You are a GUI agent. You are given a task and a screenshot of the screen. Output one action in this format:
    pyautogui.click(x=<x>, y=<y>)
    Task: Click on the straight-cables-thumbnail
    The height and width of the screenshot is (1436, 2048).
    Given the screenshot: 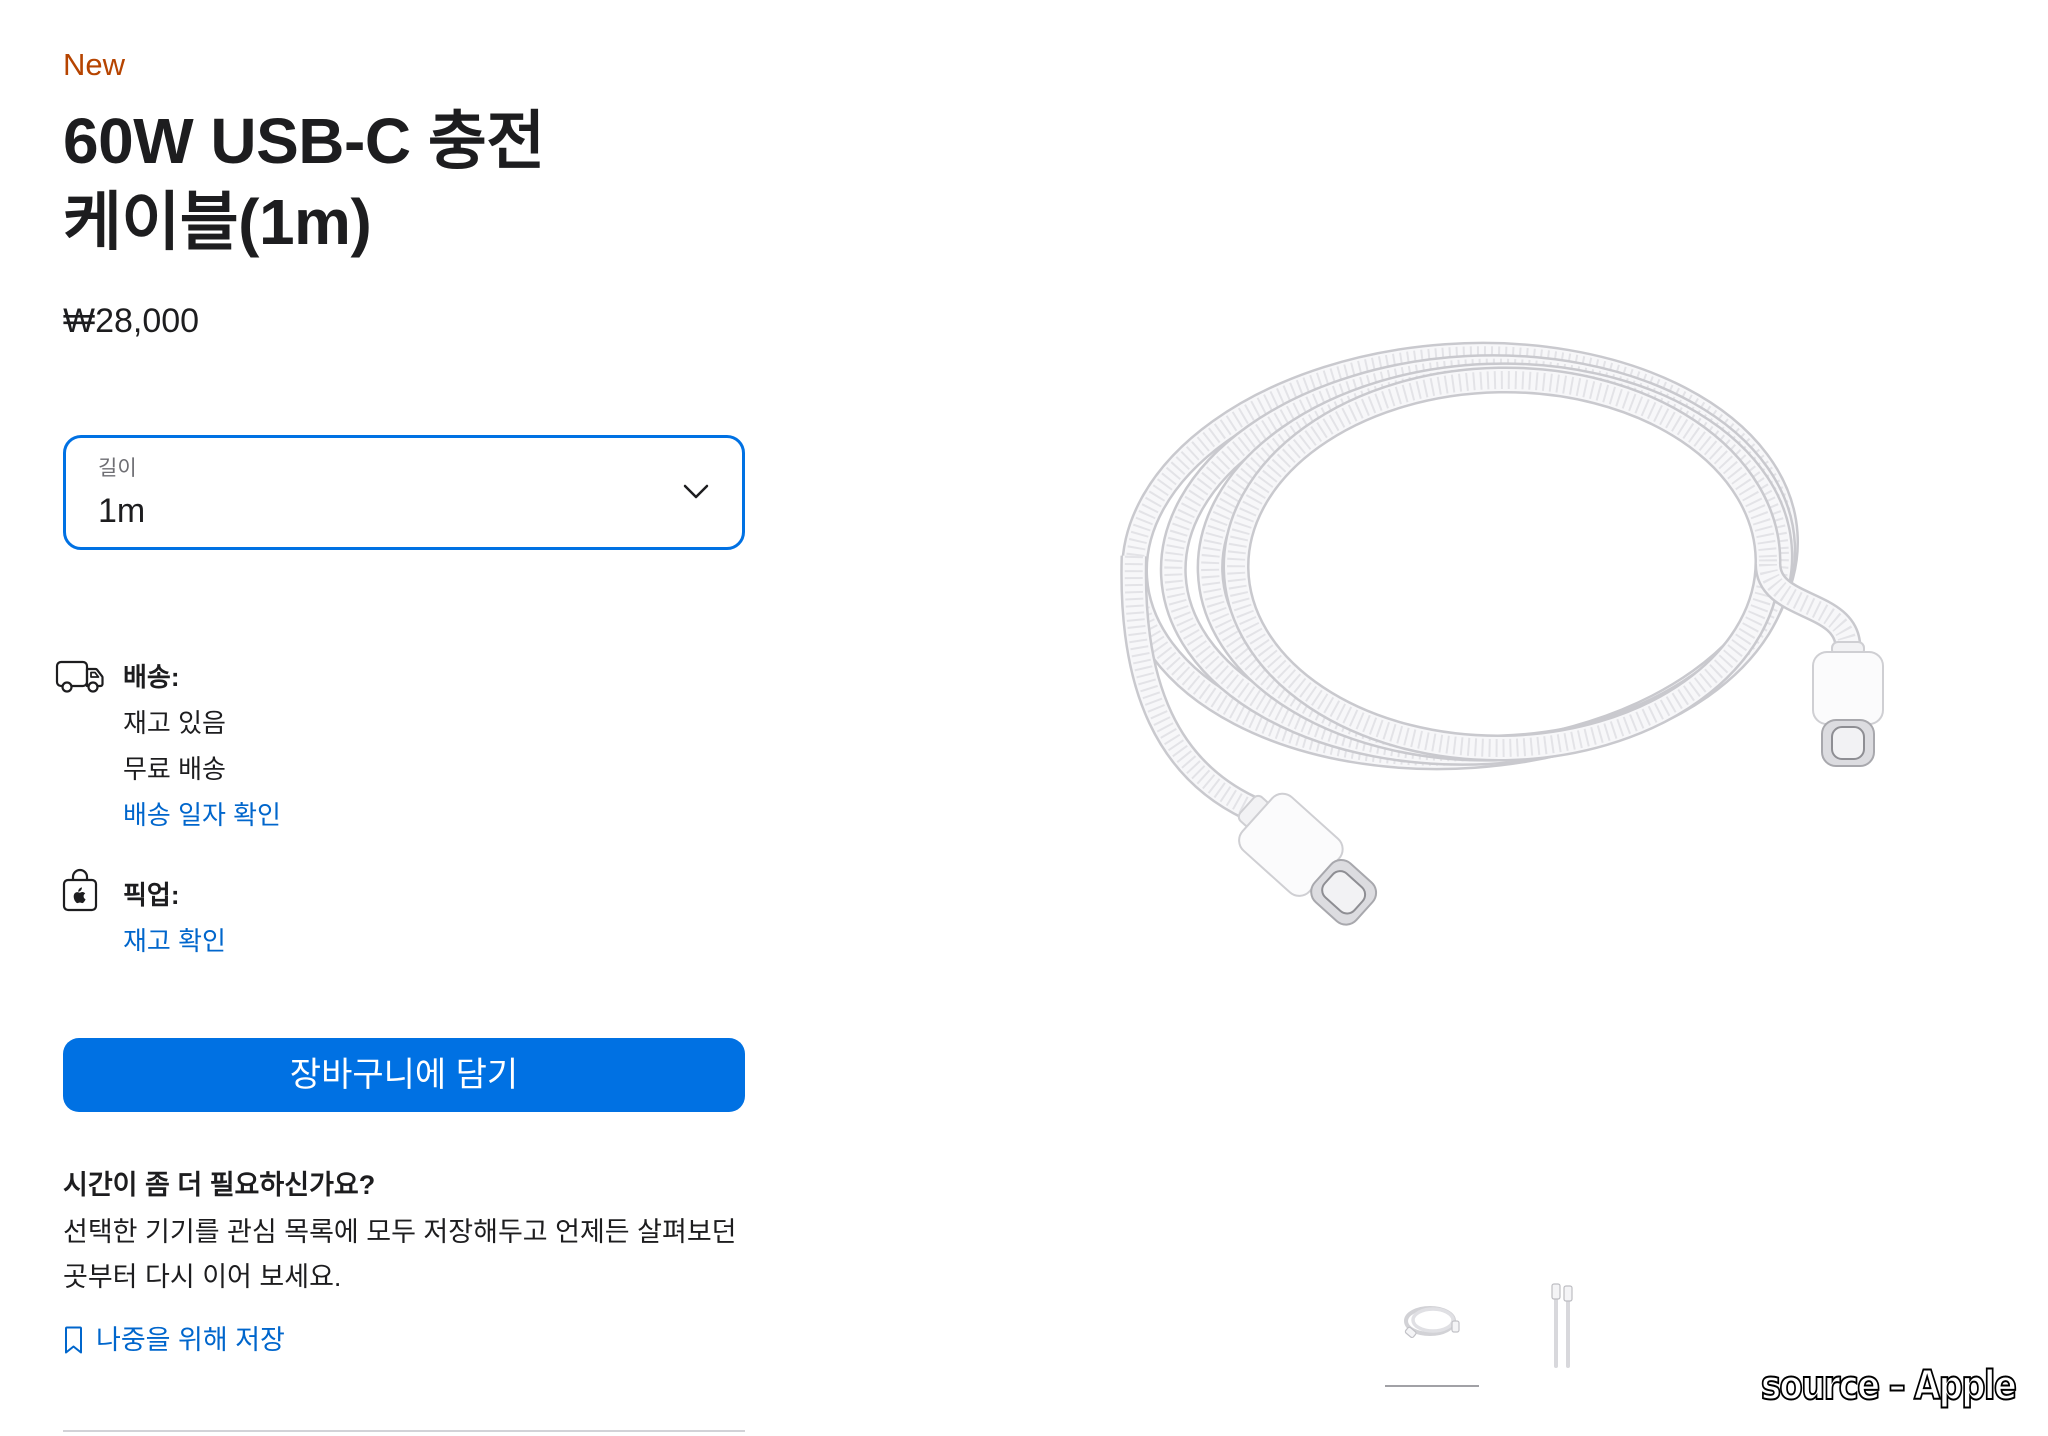 What is the action you would take?
    pyautogui.click(x=1562, y=1325)
    